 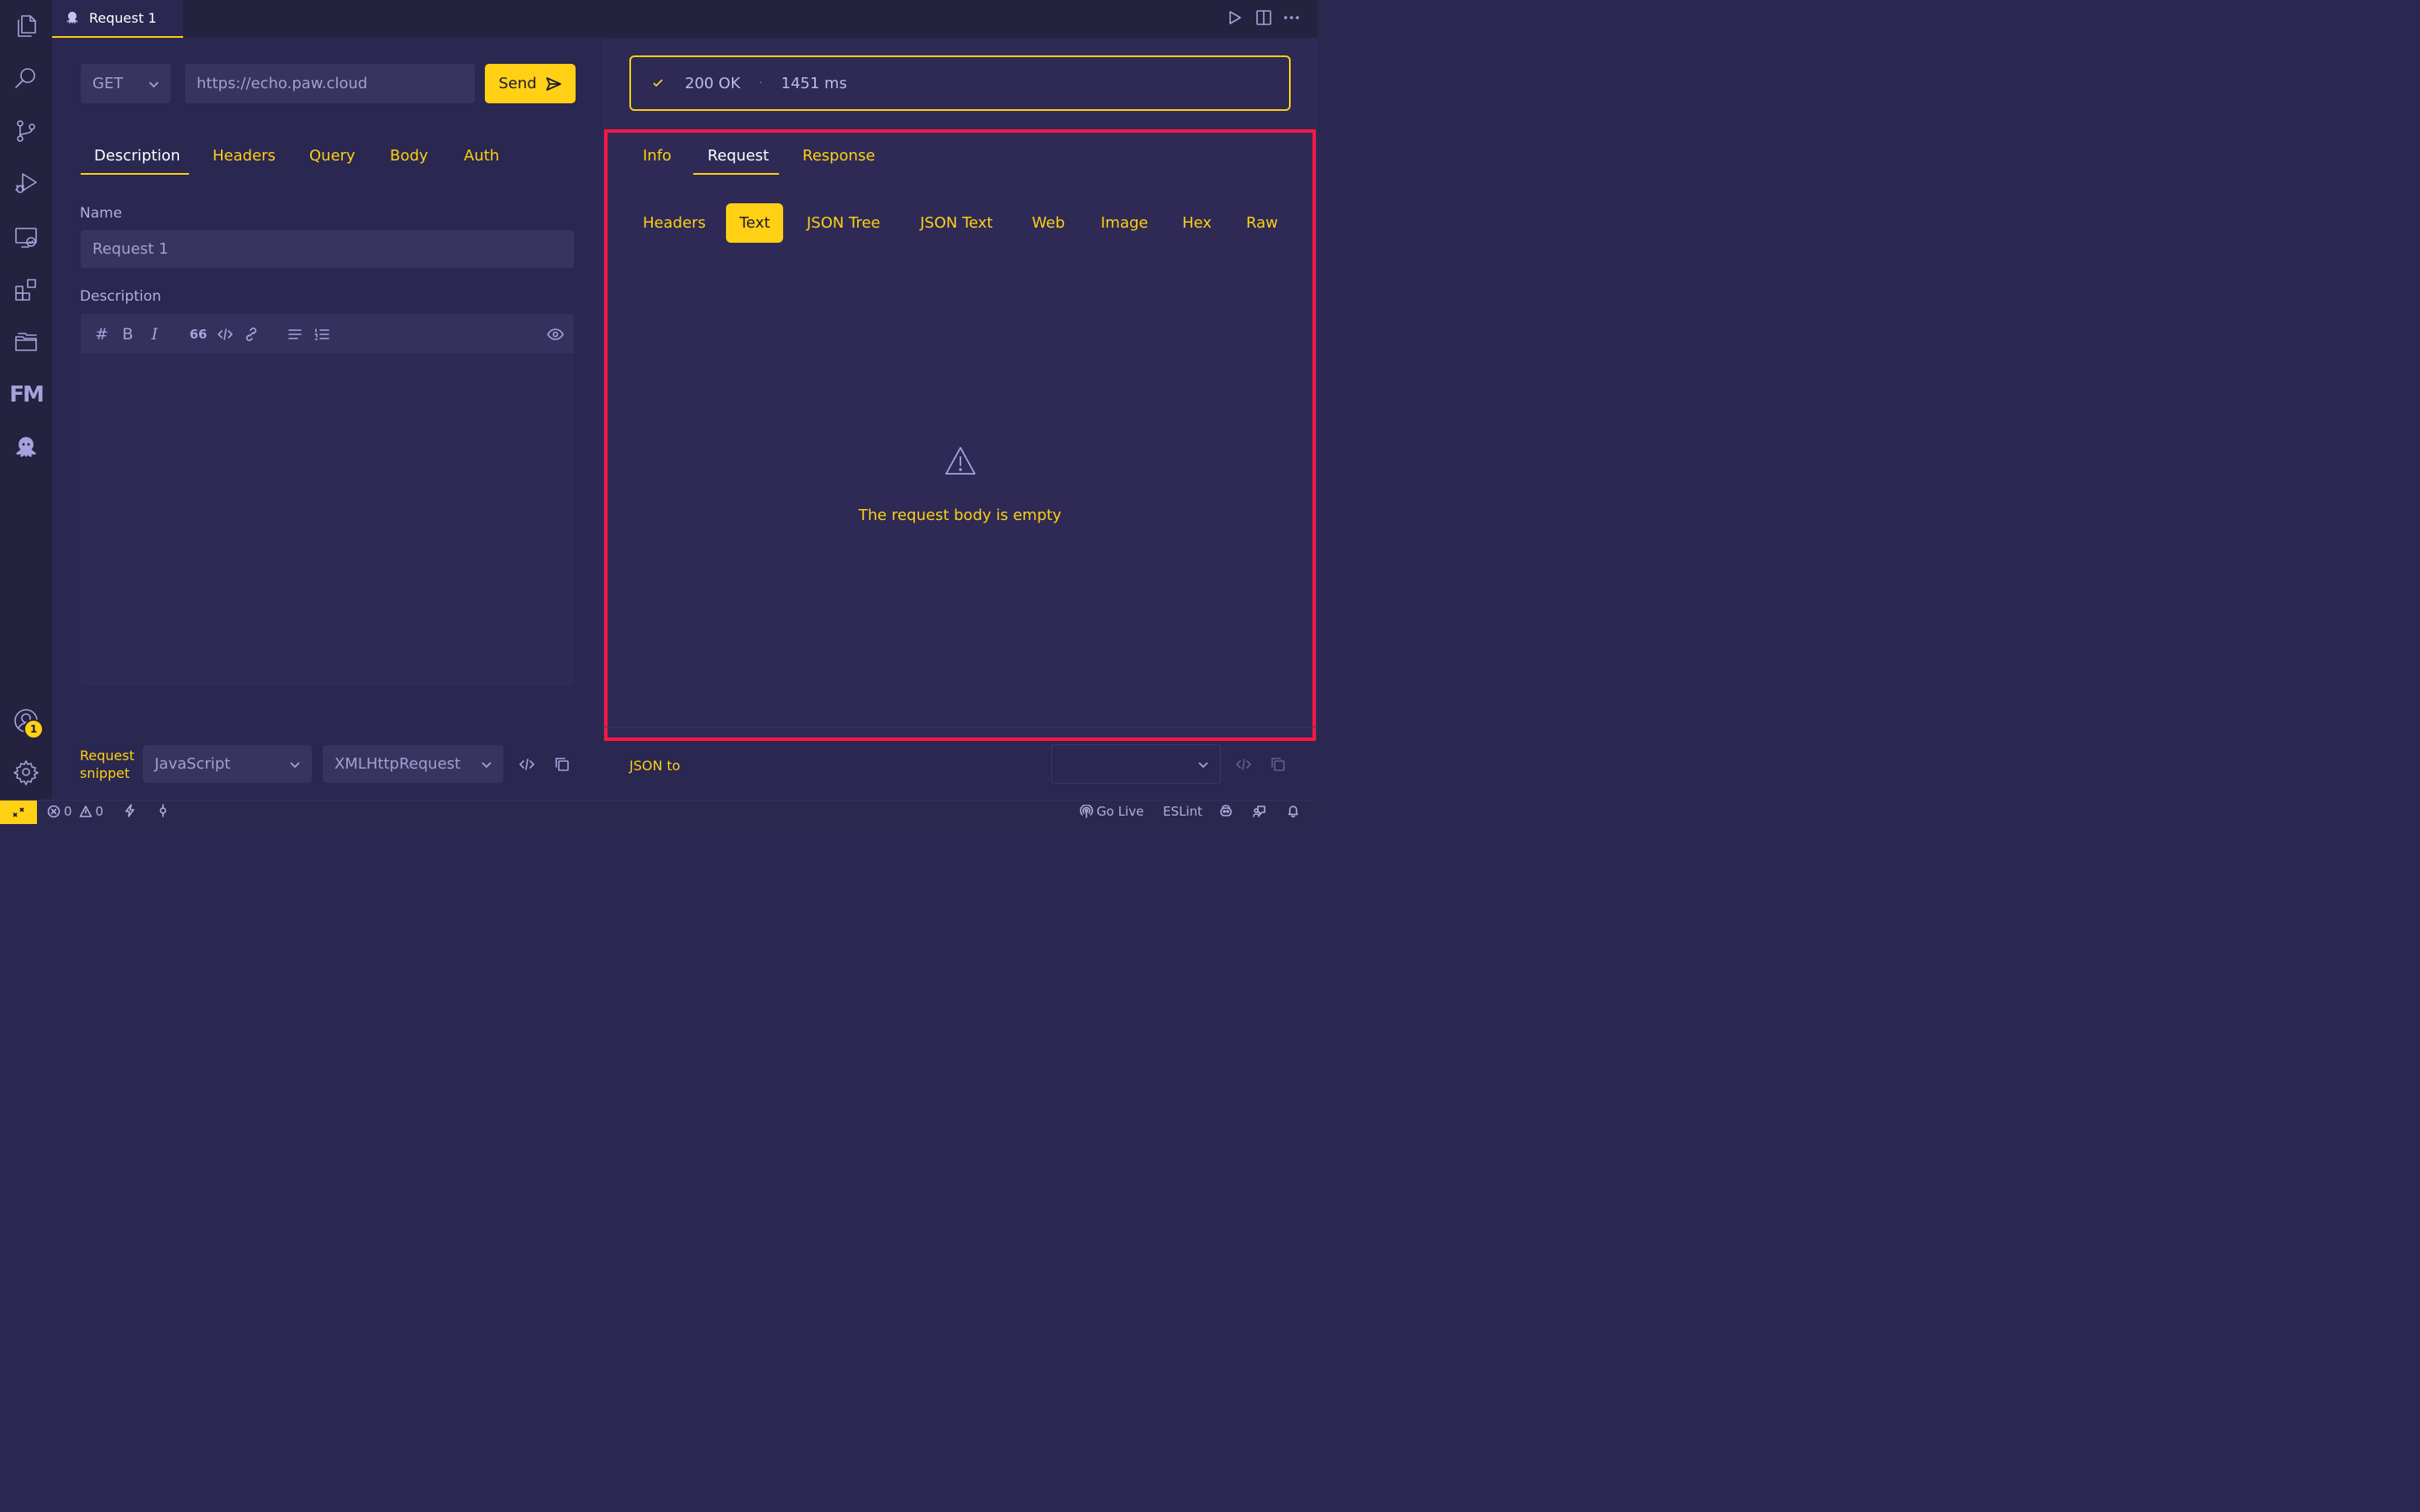 What do you see at coordinates (72, 17) in the screenshot?
I see `paw-tab-icon` at bounding box center [72, 17].